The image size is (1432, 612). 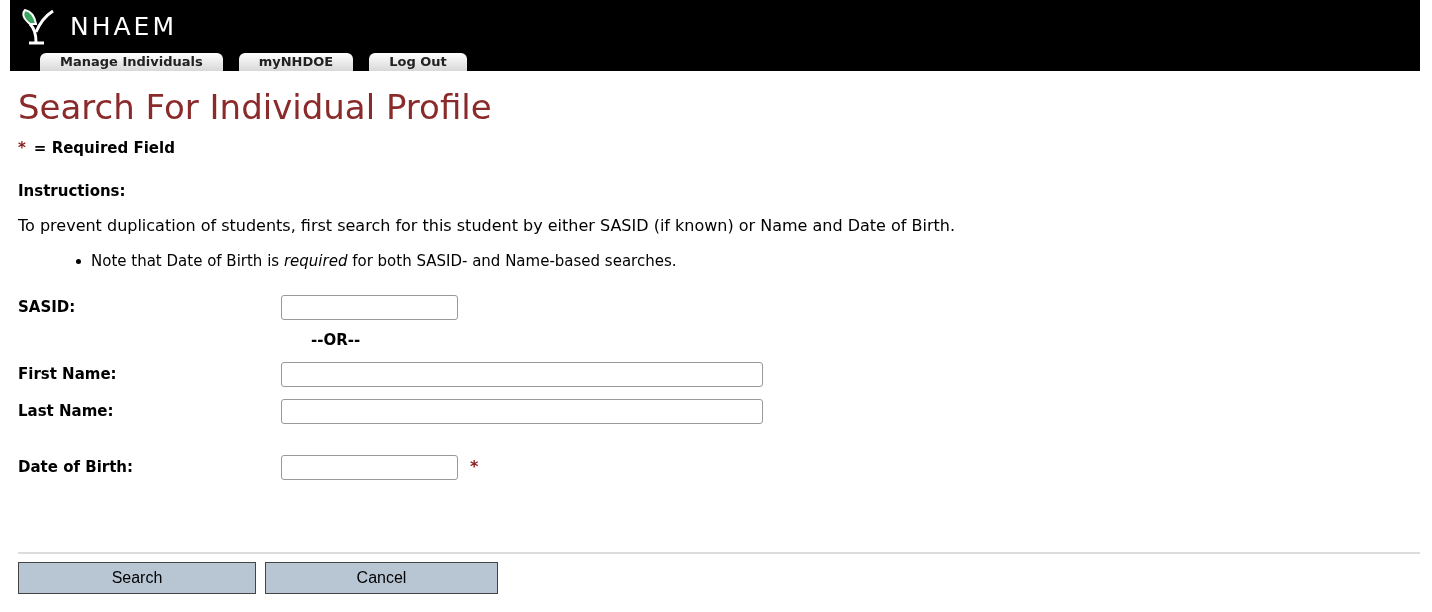 I want to click on logo-text: NHAEM, so click(x=123, y=26).